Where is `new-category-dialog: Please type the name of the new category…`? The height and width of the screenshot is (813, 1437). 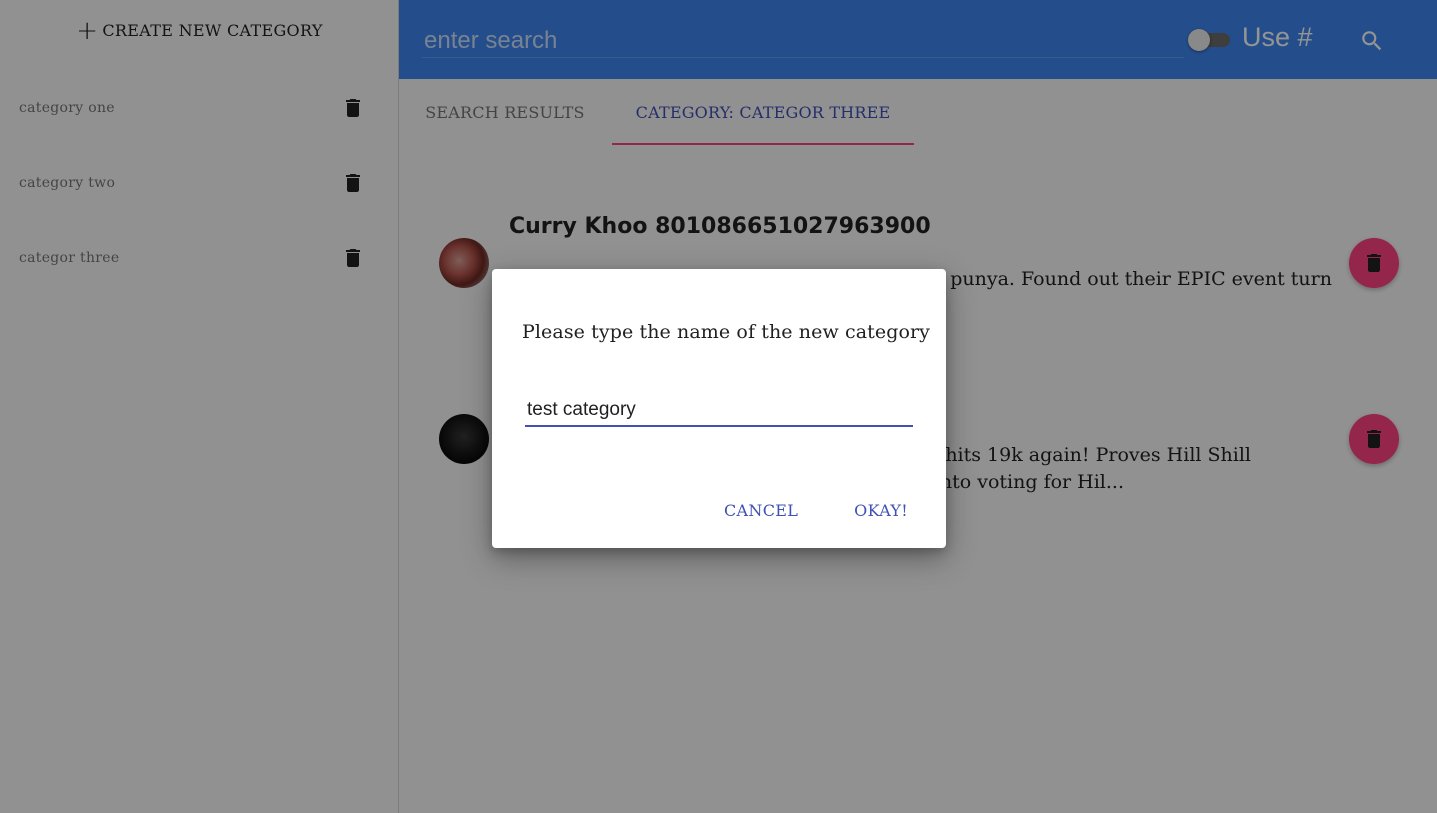
new-category-dialog: Please type the name of the new category… is located at coordinates (719, 408).